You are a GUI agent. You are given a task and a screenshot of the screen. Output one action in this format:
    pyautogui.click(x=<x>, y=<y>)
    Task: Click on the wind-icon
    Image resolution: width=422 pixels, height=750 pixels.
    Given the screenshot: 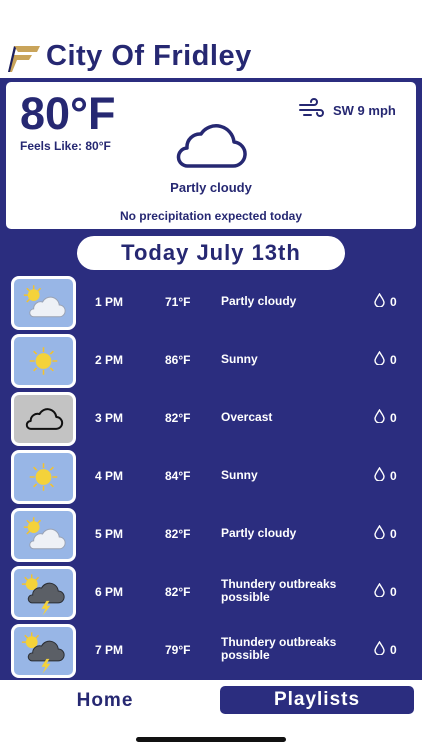 What is the action you would take?
    pyautogui.click(x=311, y=107)
    